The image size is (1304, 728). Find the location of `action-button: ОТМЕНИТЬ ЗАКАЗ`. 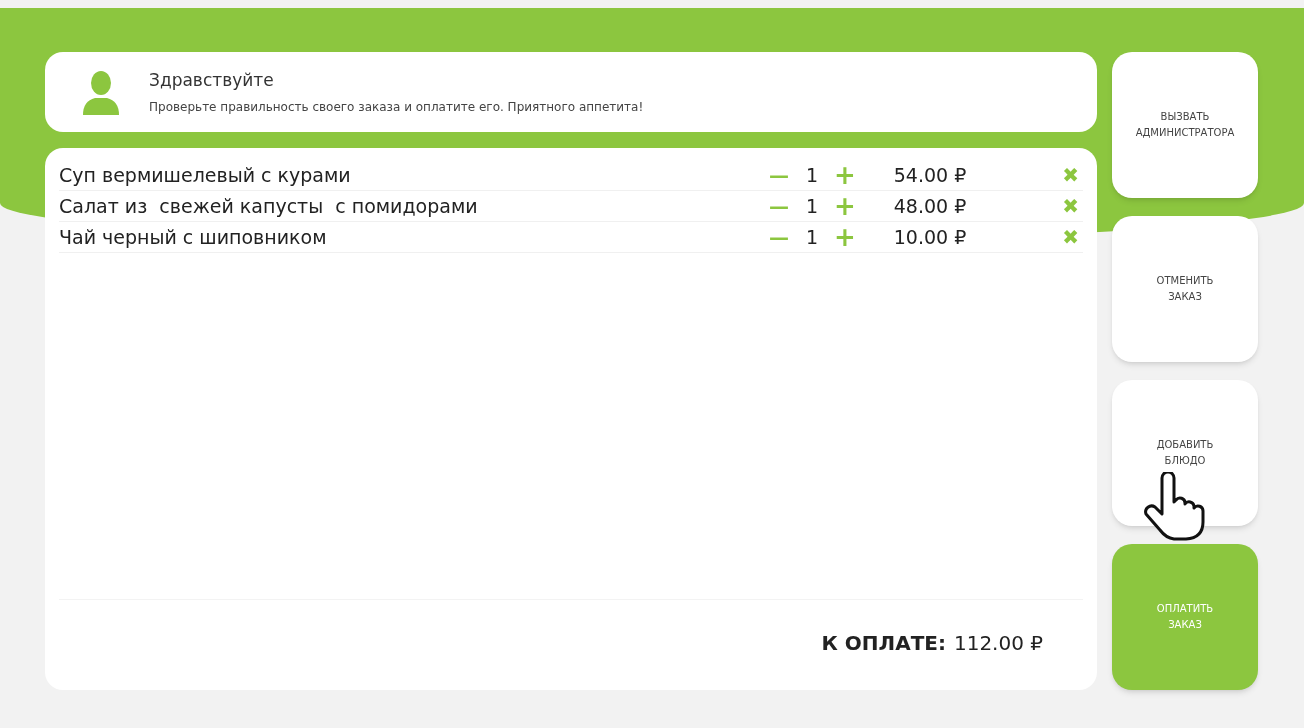

action-button: ОТМЕНИТЬ ЗАКАЗ is located at coordinates (1185, 289).